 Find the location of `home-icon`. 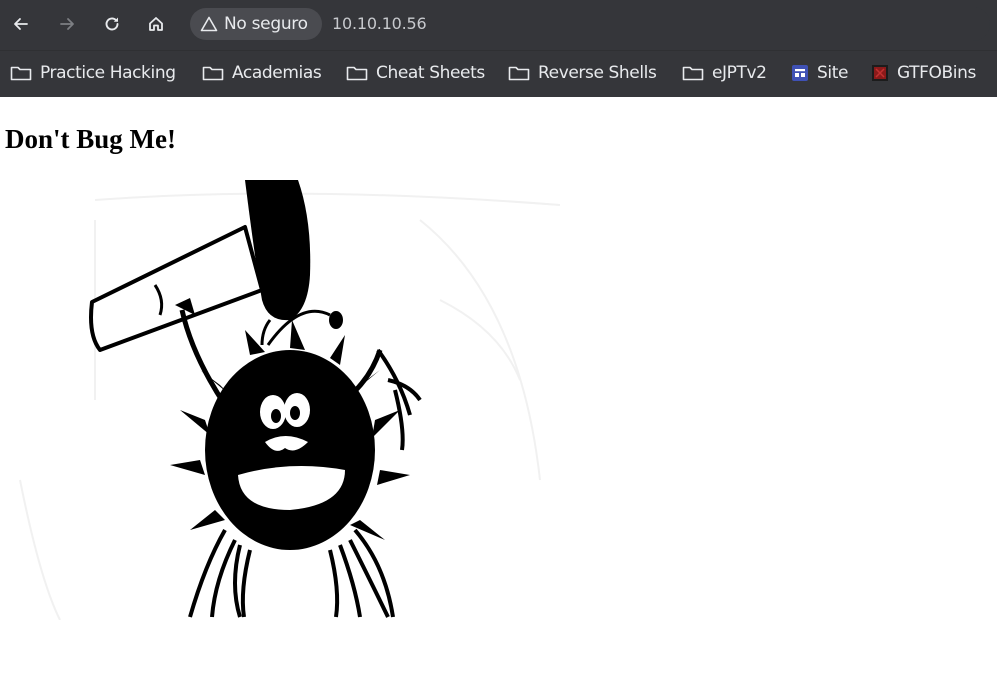

home-icon is located at coordinates (156, 24).